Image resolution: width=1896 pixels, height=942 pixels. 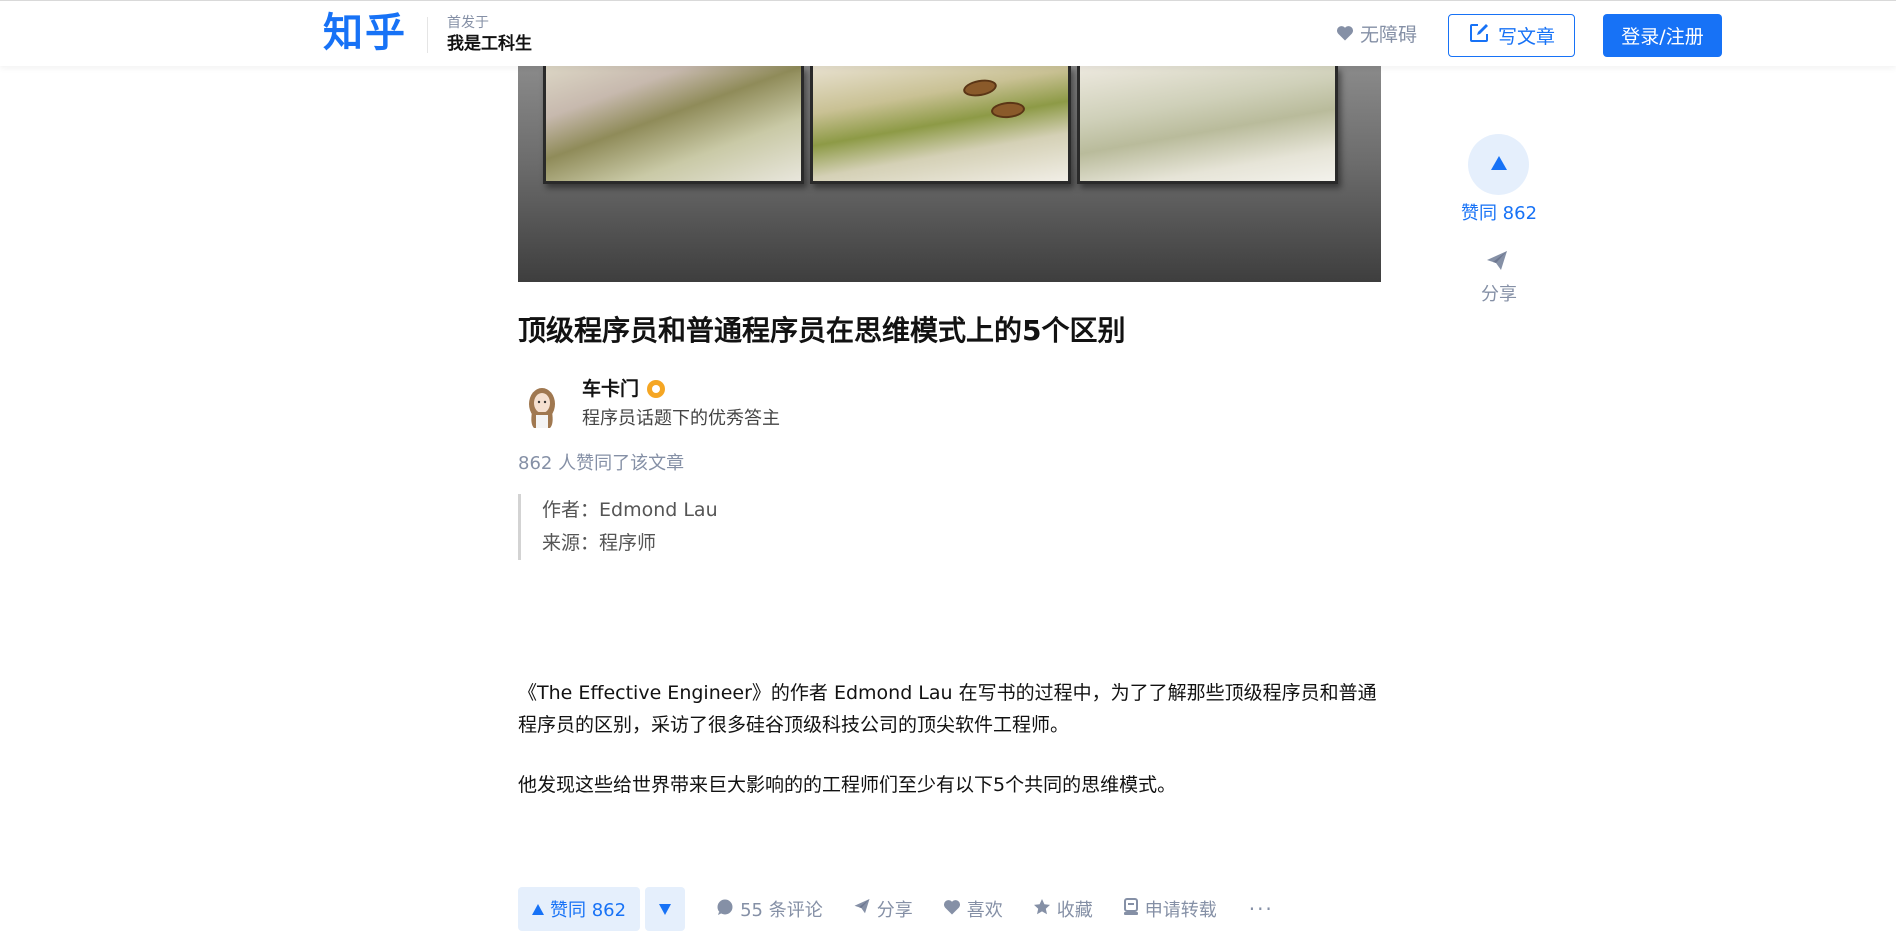 What do you see at coordinates (948, 33) in the screenshot?
I see `top-header: 知乎 首发于 我是工科生 无障碍 写文章 登录/注册` at bounding box center [948, 33].